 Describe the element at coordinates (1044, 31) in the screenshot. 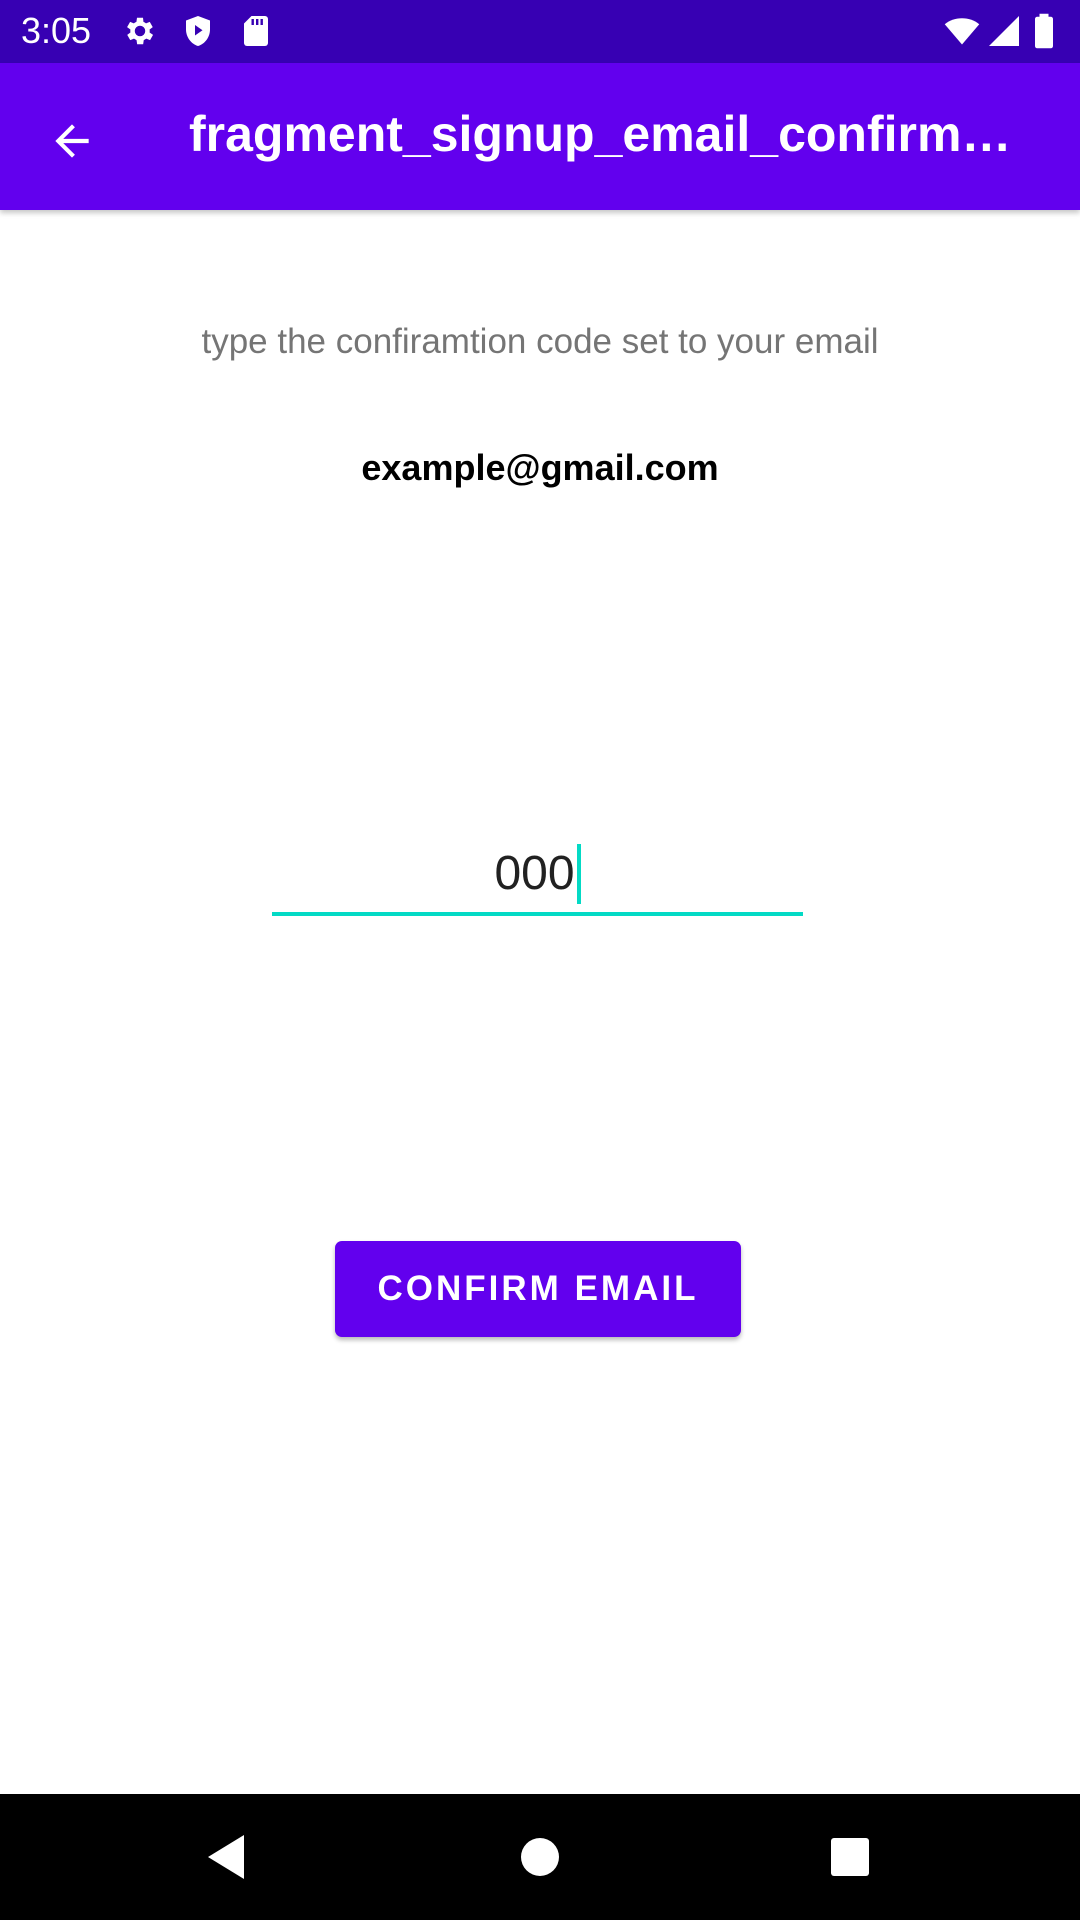

I see `battery-icon` at that location.